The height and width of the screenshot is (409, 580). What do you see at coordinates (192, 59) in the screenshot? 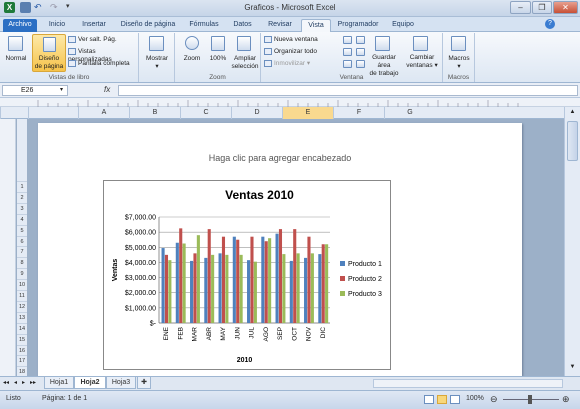
I see `zoom-button: Zoom` at bounding box center [192, 59].